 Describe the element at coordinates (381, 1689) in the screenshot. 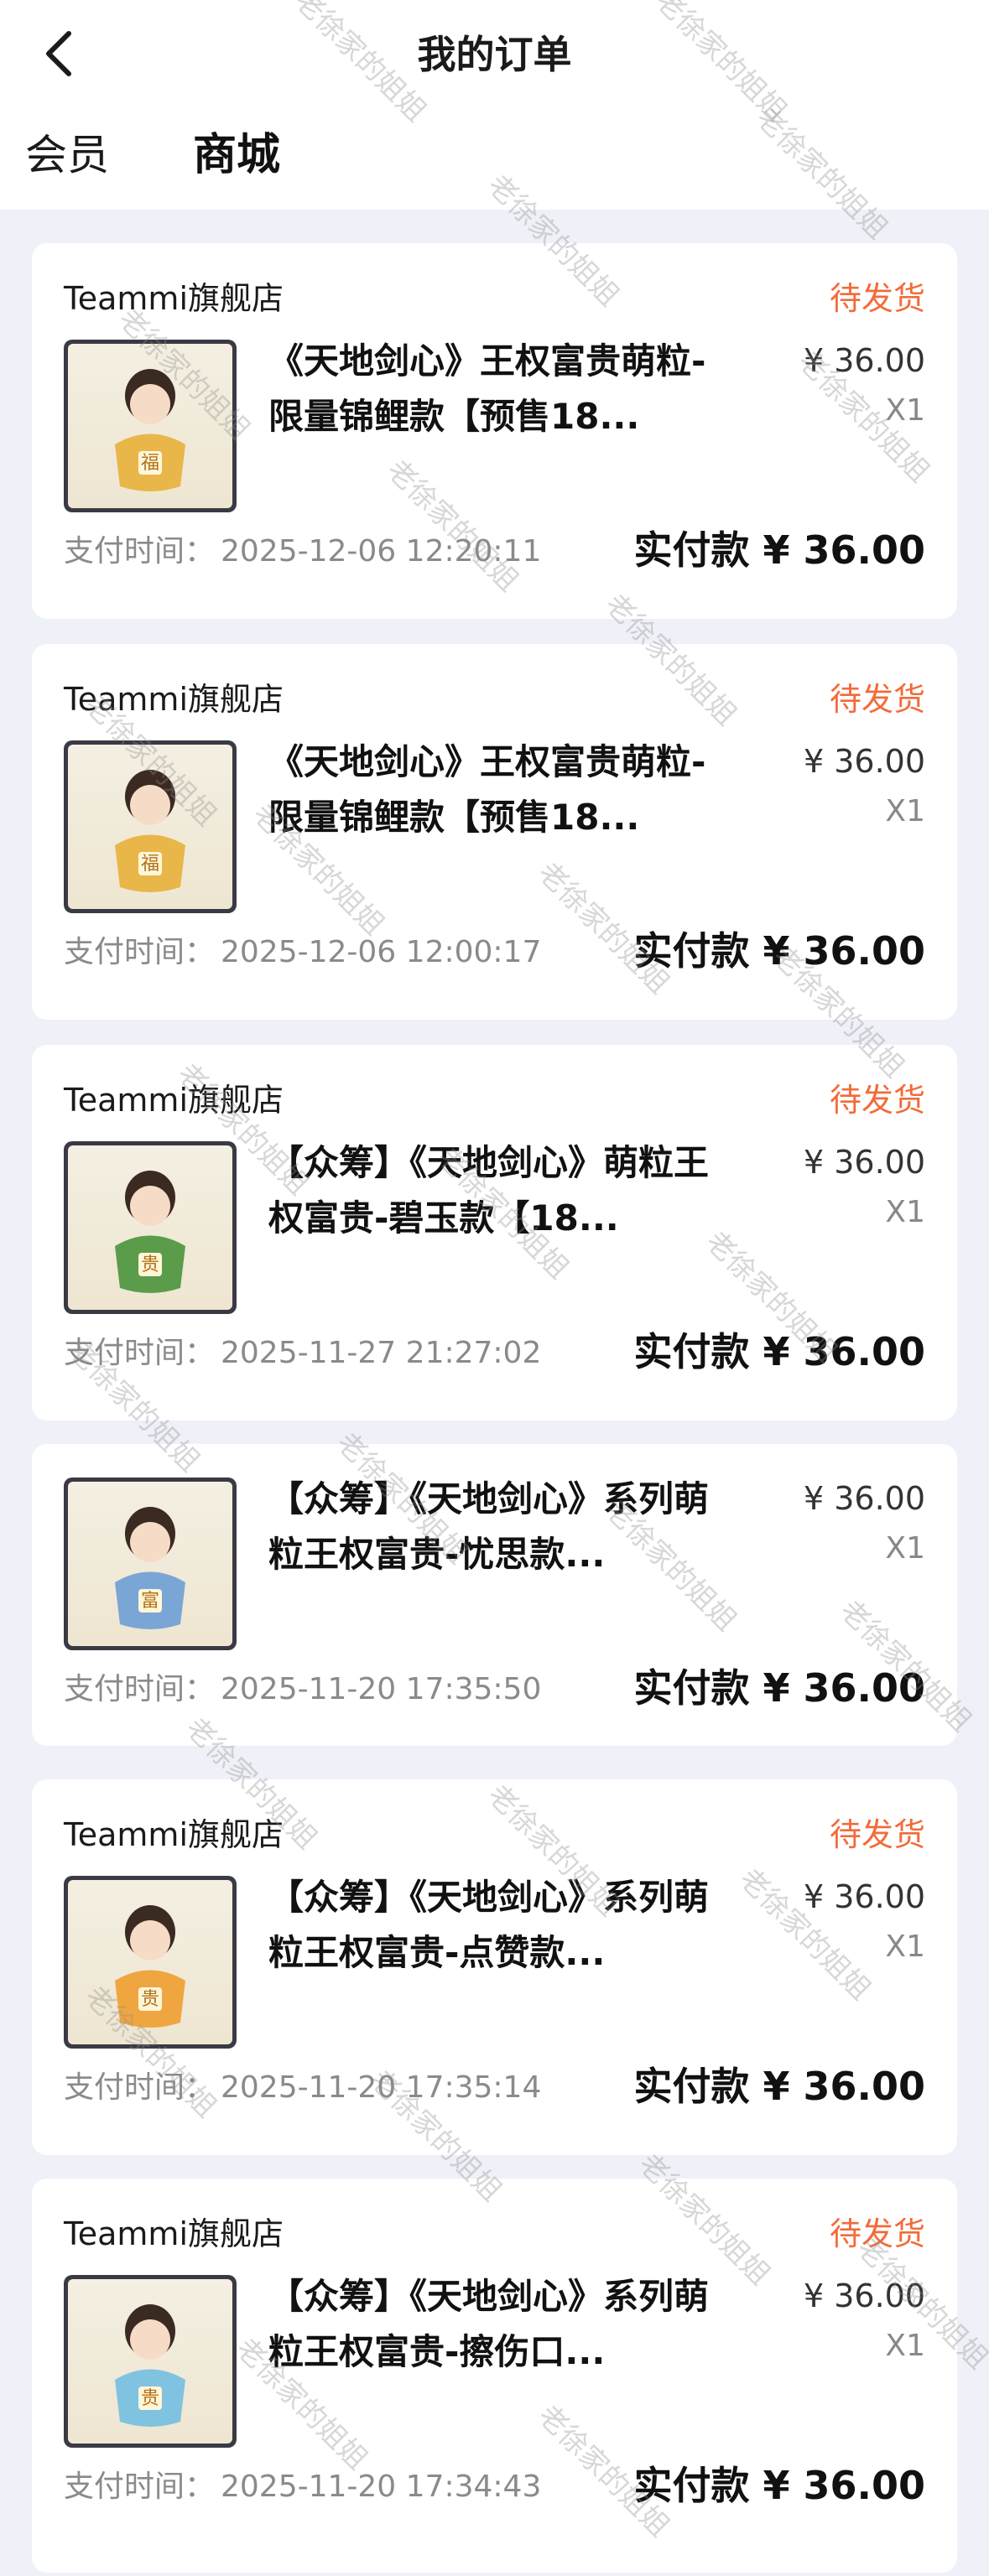

I see `pay-time-value: 2025-11-20 17:35:50` at that location.